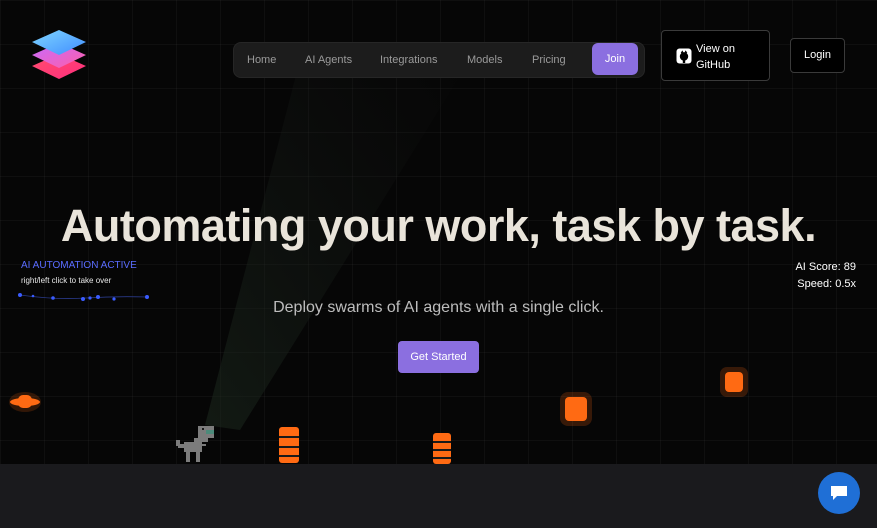  I want to click on nav-item-ai-agents: AI Agents, so click(328, 60).